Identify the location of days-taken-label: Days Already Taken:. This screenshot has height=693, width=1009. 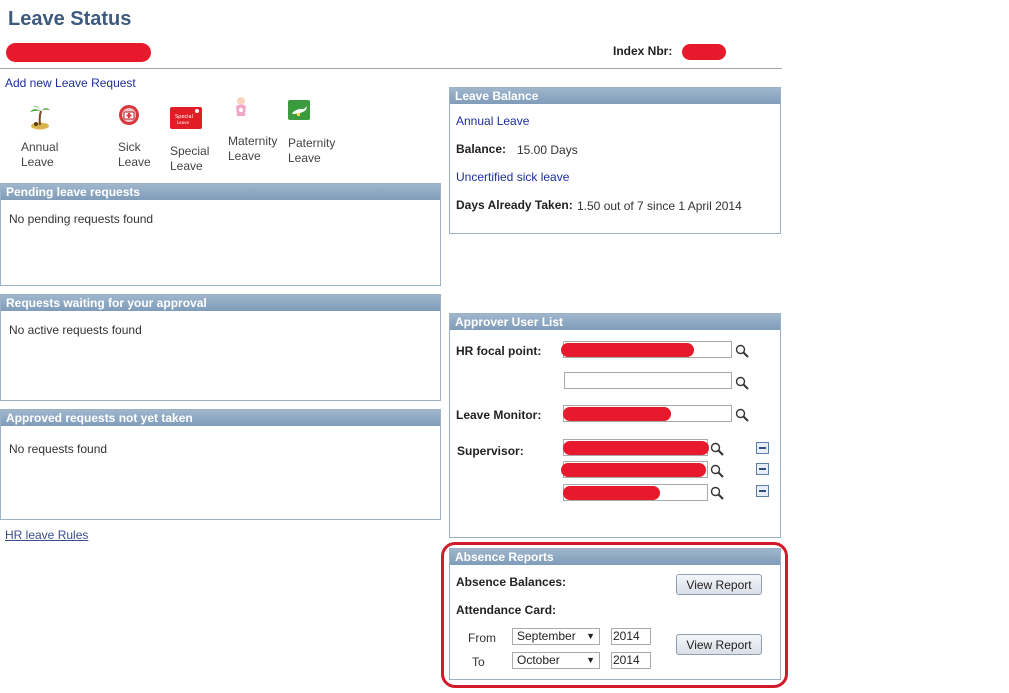
(514, 205).